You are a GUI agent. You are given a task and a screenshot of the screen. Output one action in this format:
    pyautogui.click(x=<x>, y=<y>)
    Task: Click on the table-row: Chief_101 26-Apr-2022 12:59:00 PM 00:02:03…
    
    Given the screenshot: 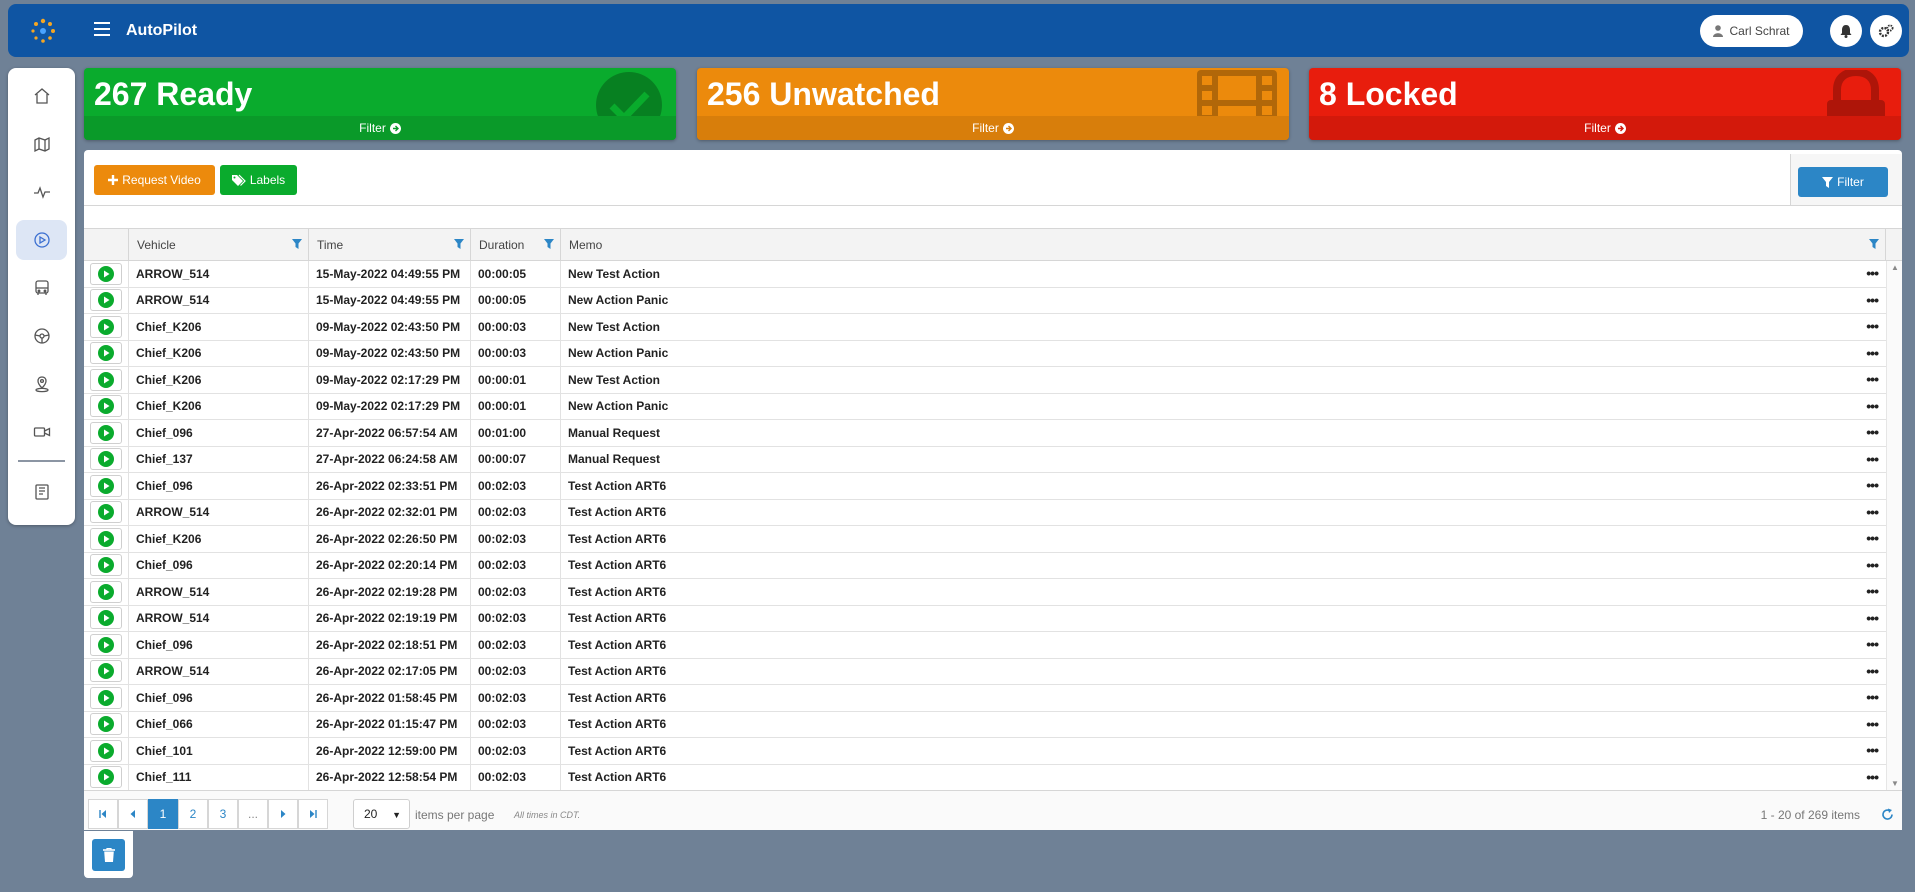 What is the action you would take?
    pyautogui.click(x=985, y=751)
    